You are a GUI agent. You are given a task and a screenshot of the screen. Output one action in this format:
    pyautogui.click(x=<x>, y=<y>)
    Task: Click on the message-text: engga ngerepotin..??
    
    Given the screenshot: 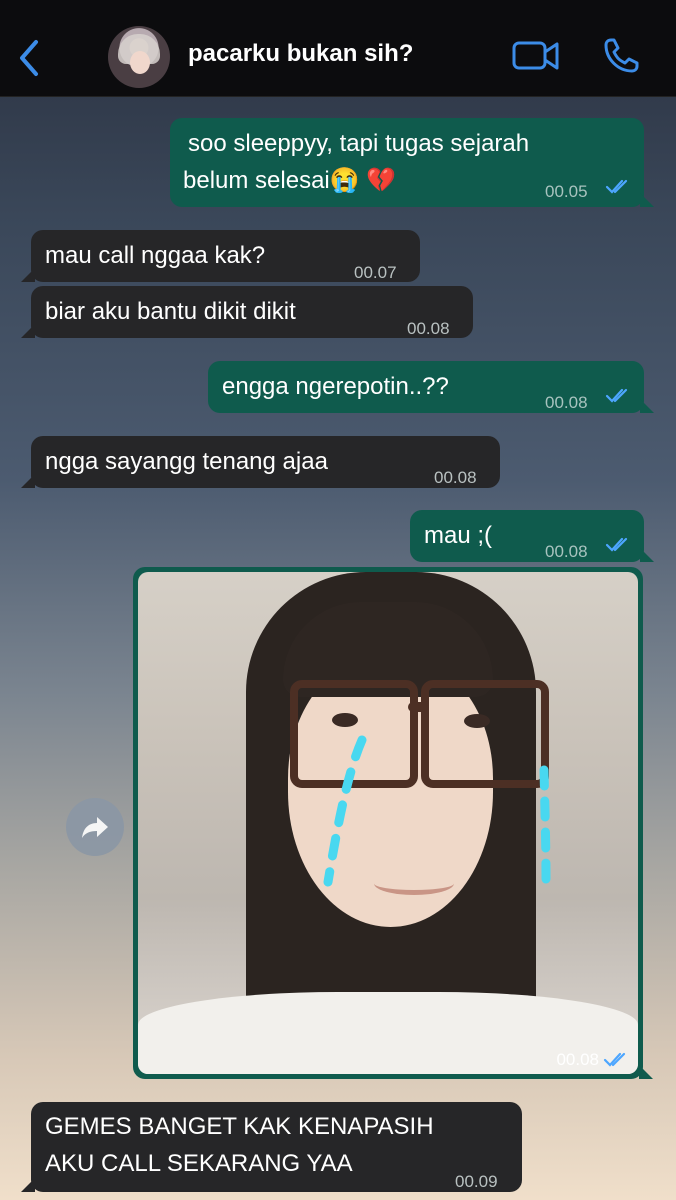 What is the action you would take?
    pyautogui.click(x=335, y=386)
    